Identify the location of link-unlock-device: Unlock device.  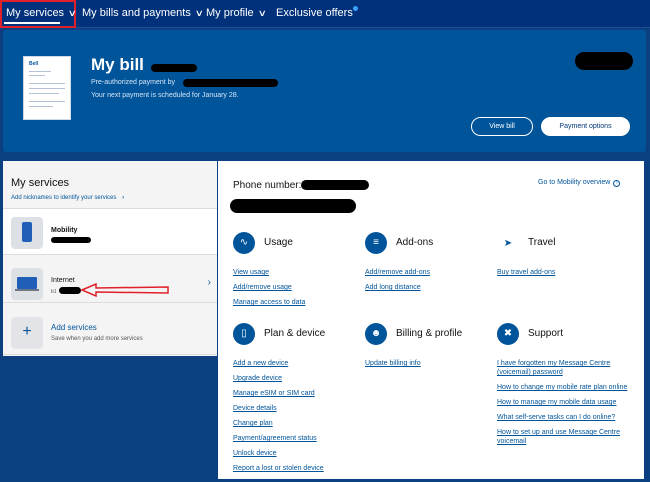
(300, 453).